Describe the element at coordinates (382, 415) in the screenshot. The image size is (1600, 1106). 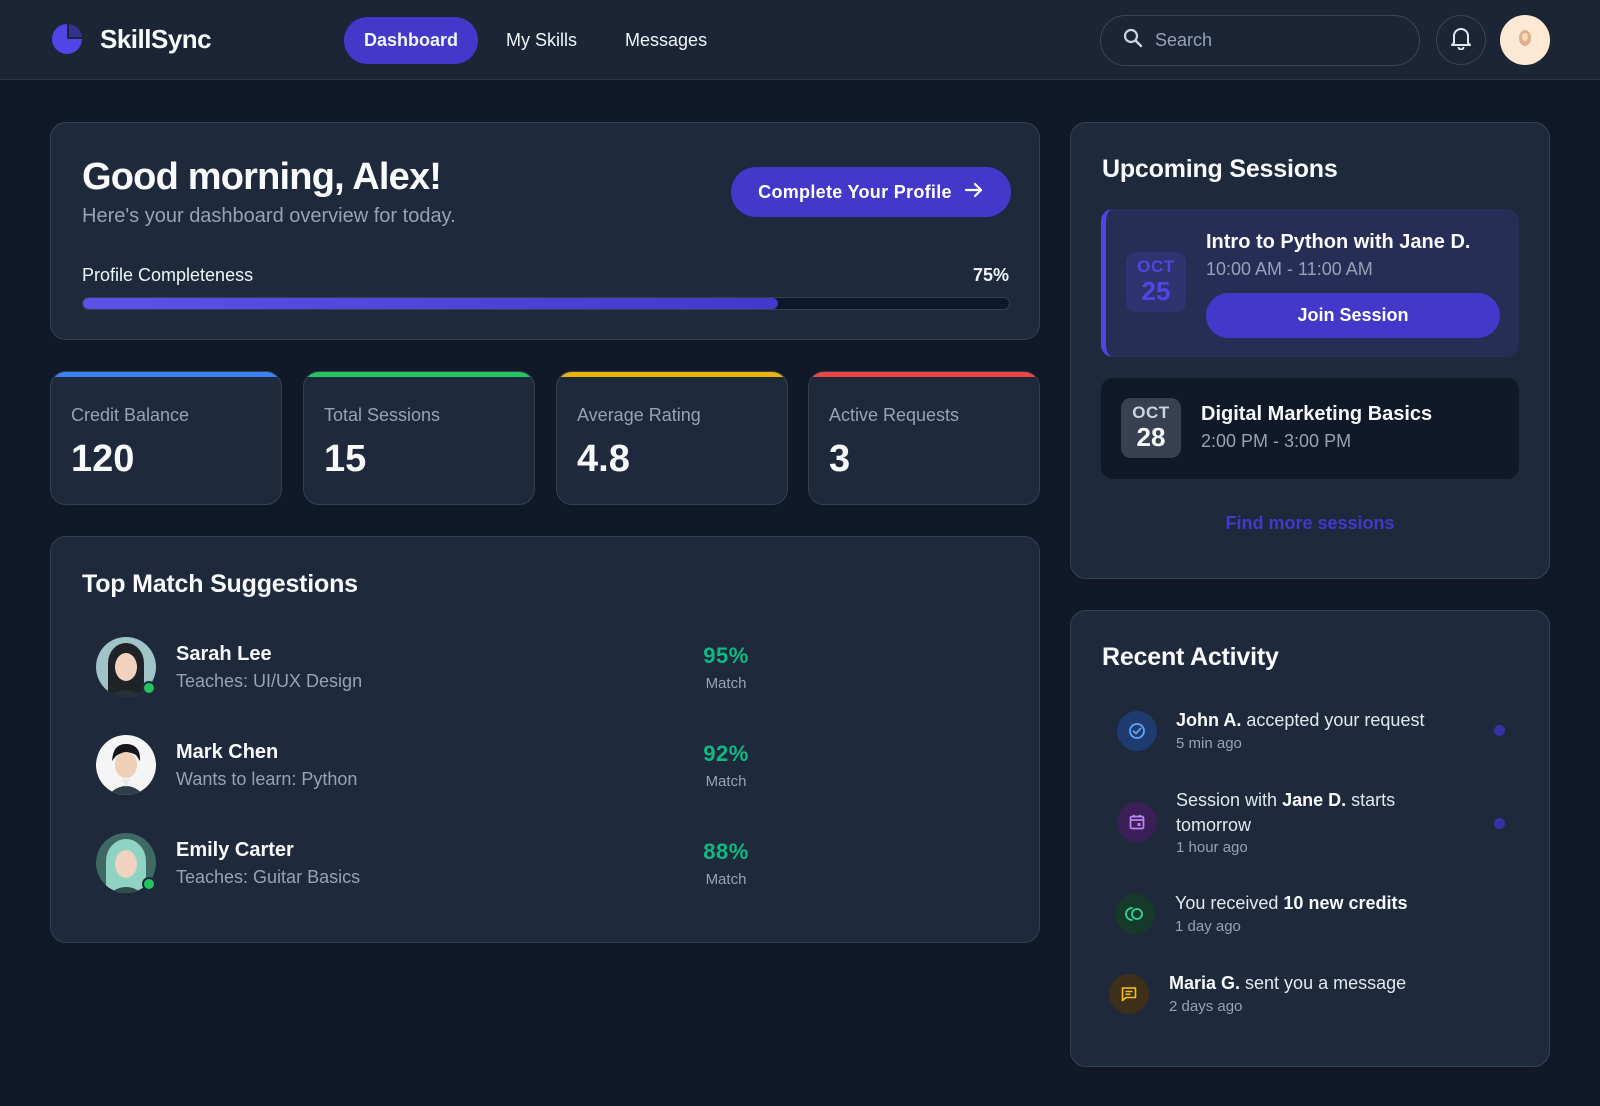
I see `stat-label: Total Sessions` at that location.